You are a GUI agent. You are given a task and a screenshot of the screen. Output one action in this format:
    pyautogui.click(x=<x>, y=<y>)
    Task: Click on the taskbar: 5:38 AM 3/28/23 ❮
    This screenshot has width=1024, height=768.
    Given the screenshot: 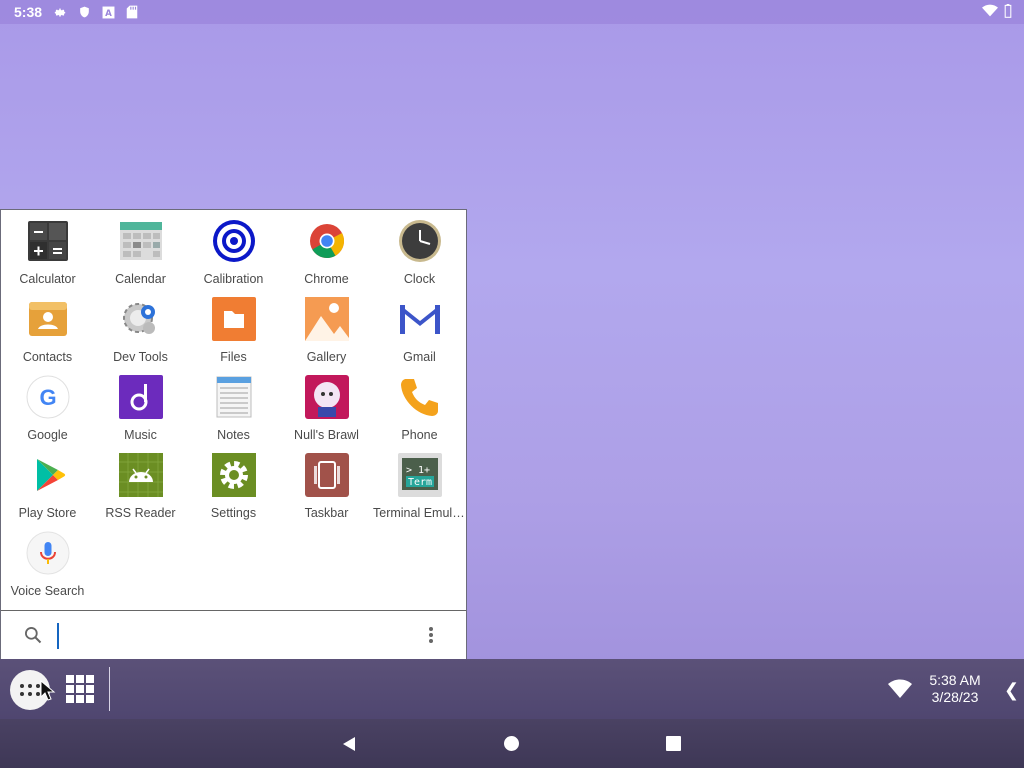 What is the action you would take?
    pyautogui.click(x=512, y=689)
    